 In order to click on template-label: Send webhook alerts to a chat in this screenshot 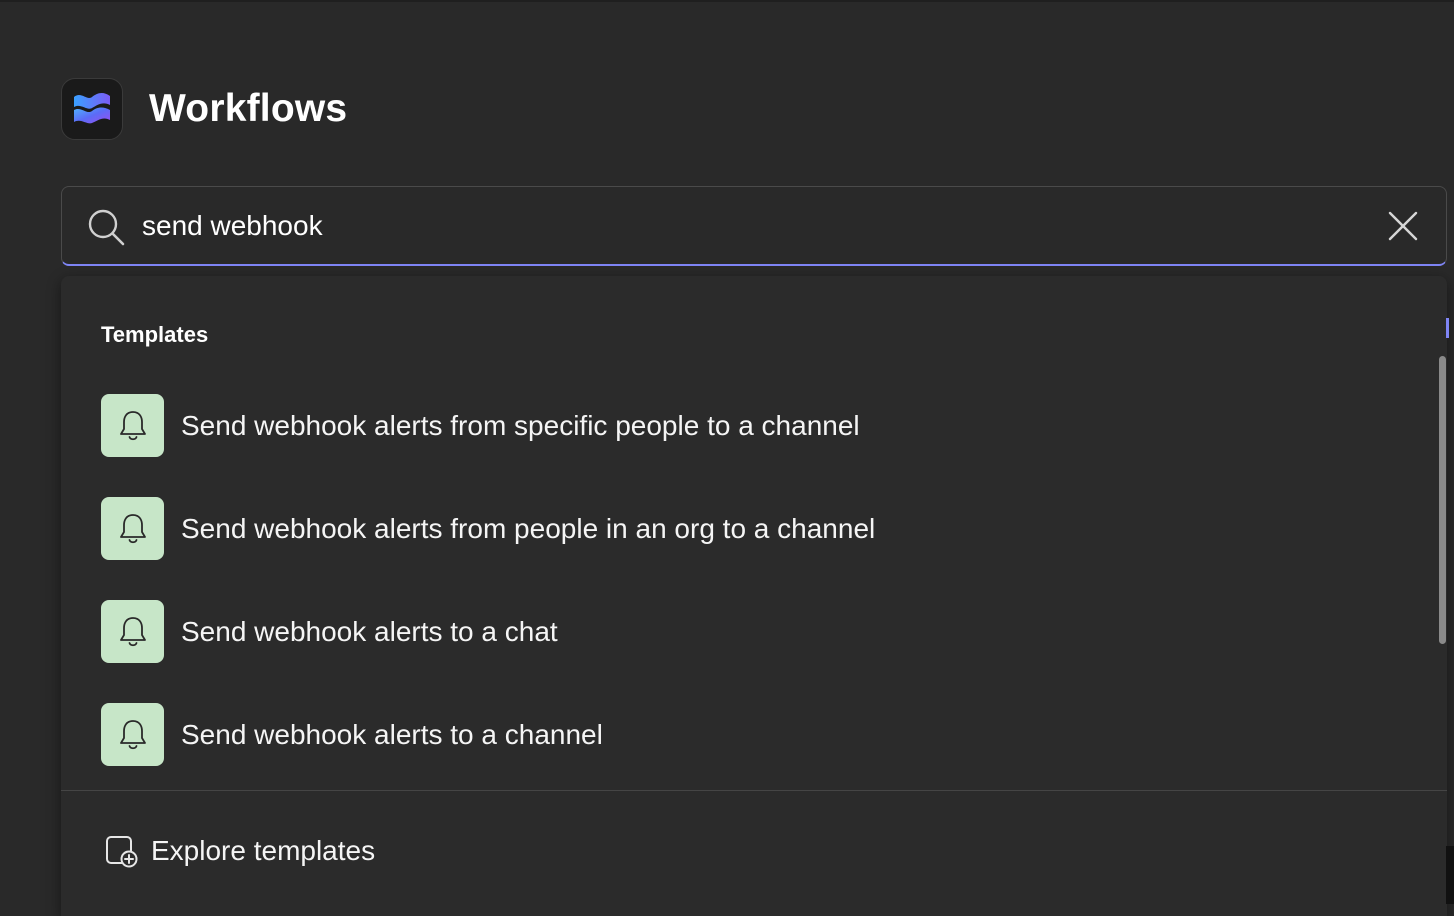, I will do `click(369, 631)`.